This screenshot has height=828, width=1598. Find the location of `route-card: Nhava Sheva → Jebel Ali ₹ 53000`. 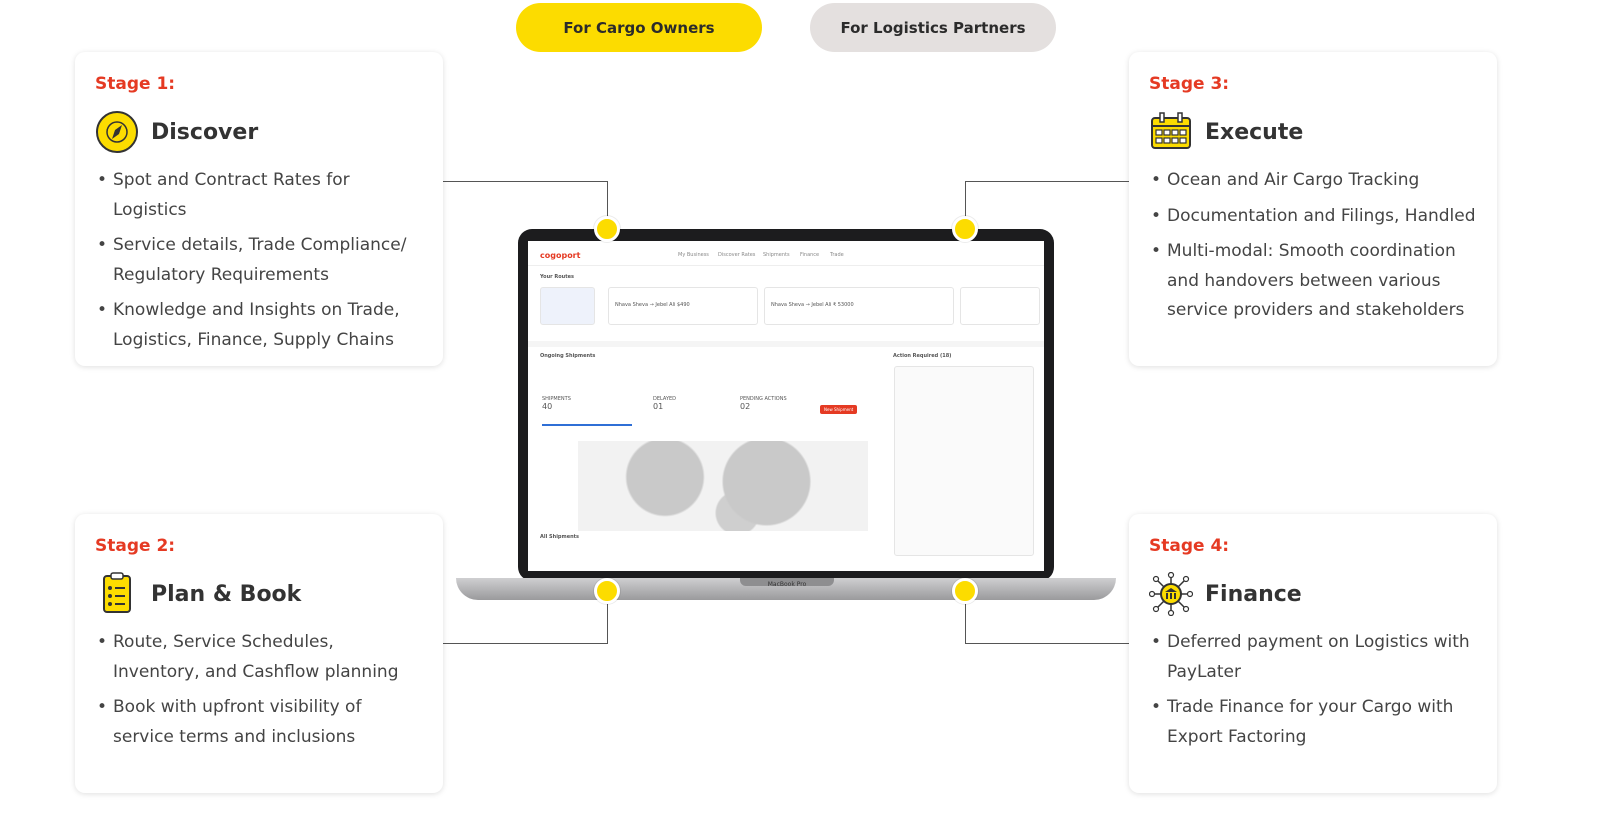

route-card: Nhava Sheva → Jebel Ali ₹ 53000 is located at coordinates (859, 306).